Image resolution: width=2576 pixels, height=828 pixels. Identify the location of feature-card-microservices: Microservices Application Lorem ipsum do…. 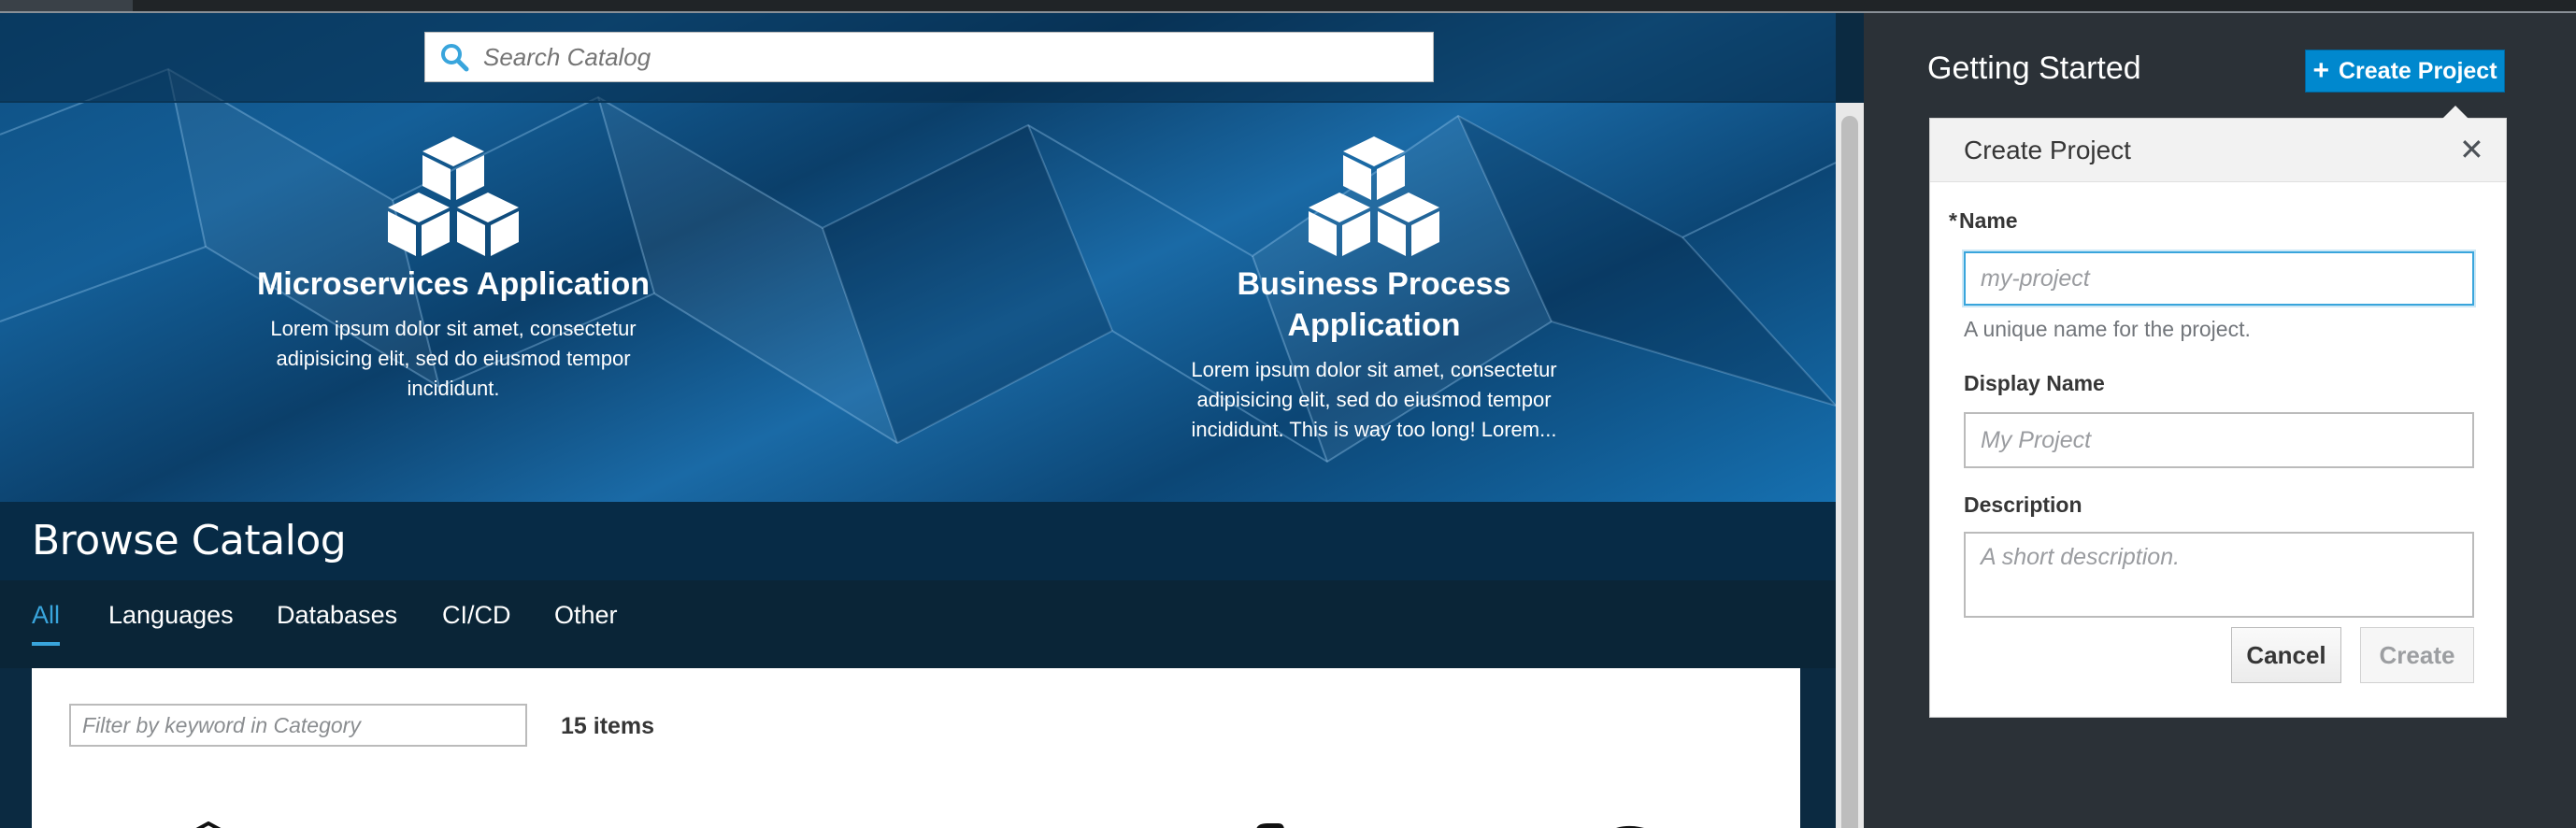
(453, 270).